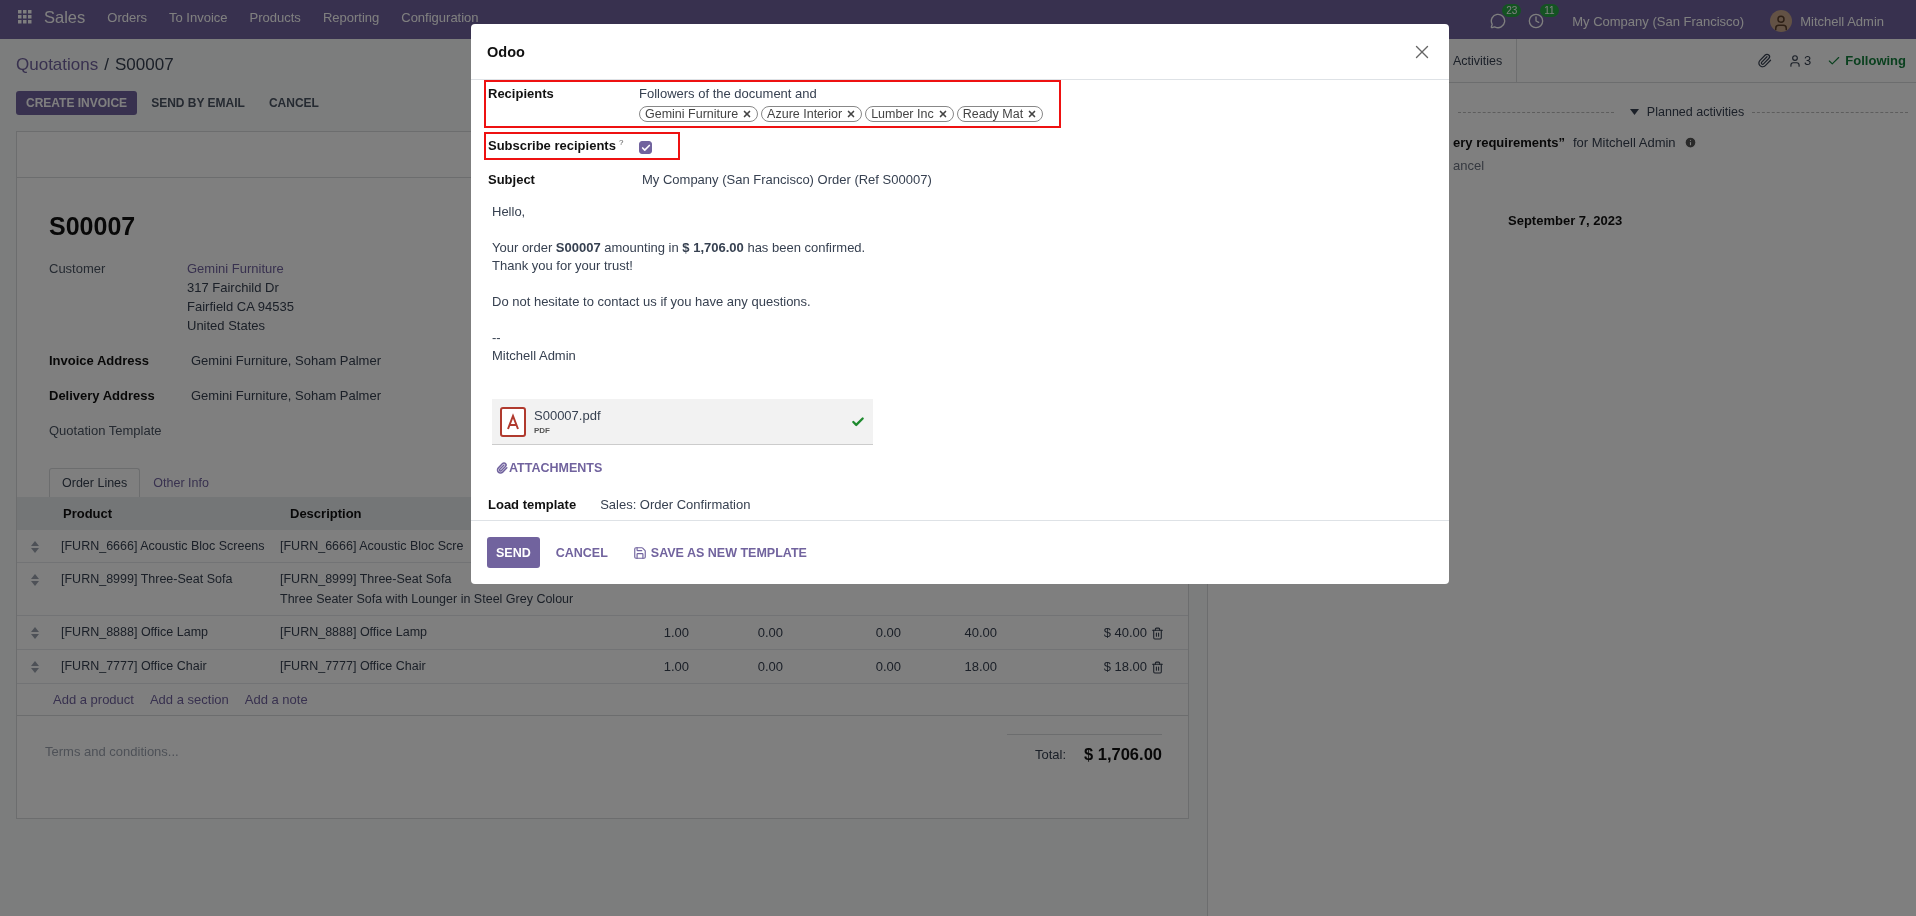 The height and width of the screenshot is (916, 1916). I want to click on total-label: Total:, so click(1050, 754).